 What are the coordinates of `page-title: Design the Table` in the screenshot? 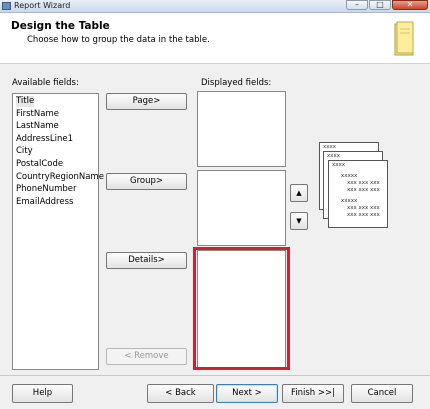 It's located at (60, 26).